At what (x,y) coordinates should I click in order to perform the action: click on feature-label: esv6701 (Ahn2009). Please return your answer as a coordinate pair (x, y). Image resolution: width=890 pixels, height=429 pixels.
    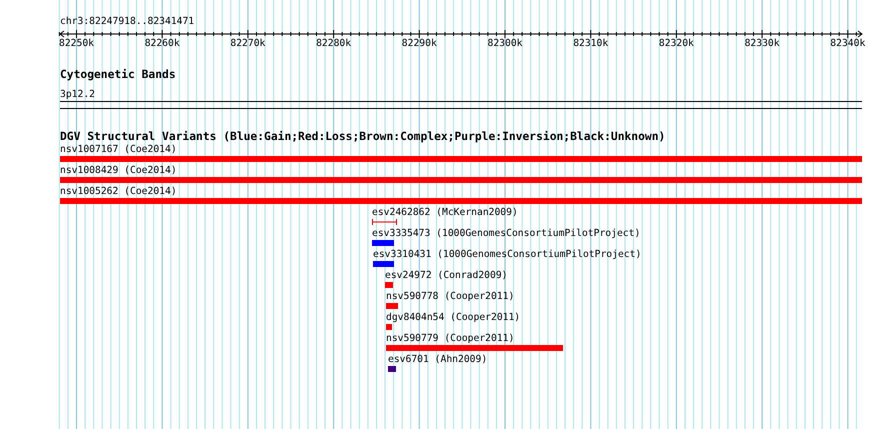
    Looking at the image, I should click on (438, 359).